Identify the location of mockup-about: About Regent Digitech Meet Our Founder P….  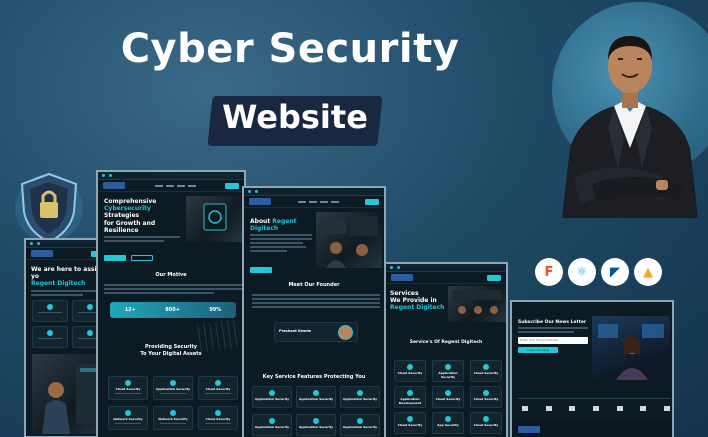
(314, 311).